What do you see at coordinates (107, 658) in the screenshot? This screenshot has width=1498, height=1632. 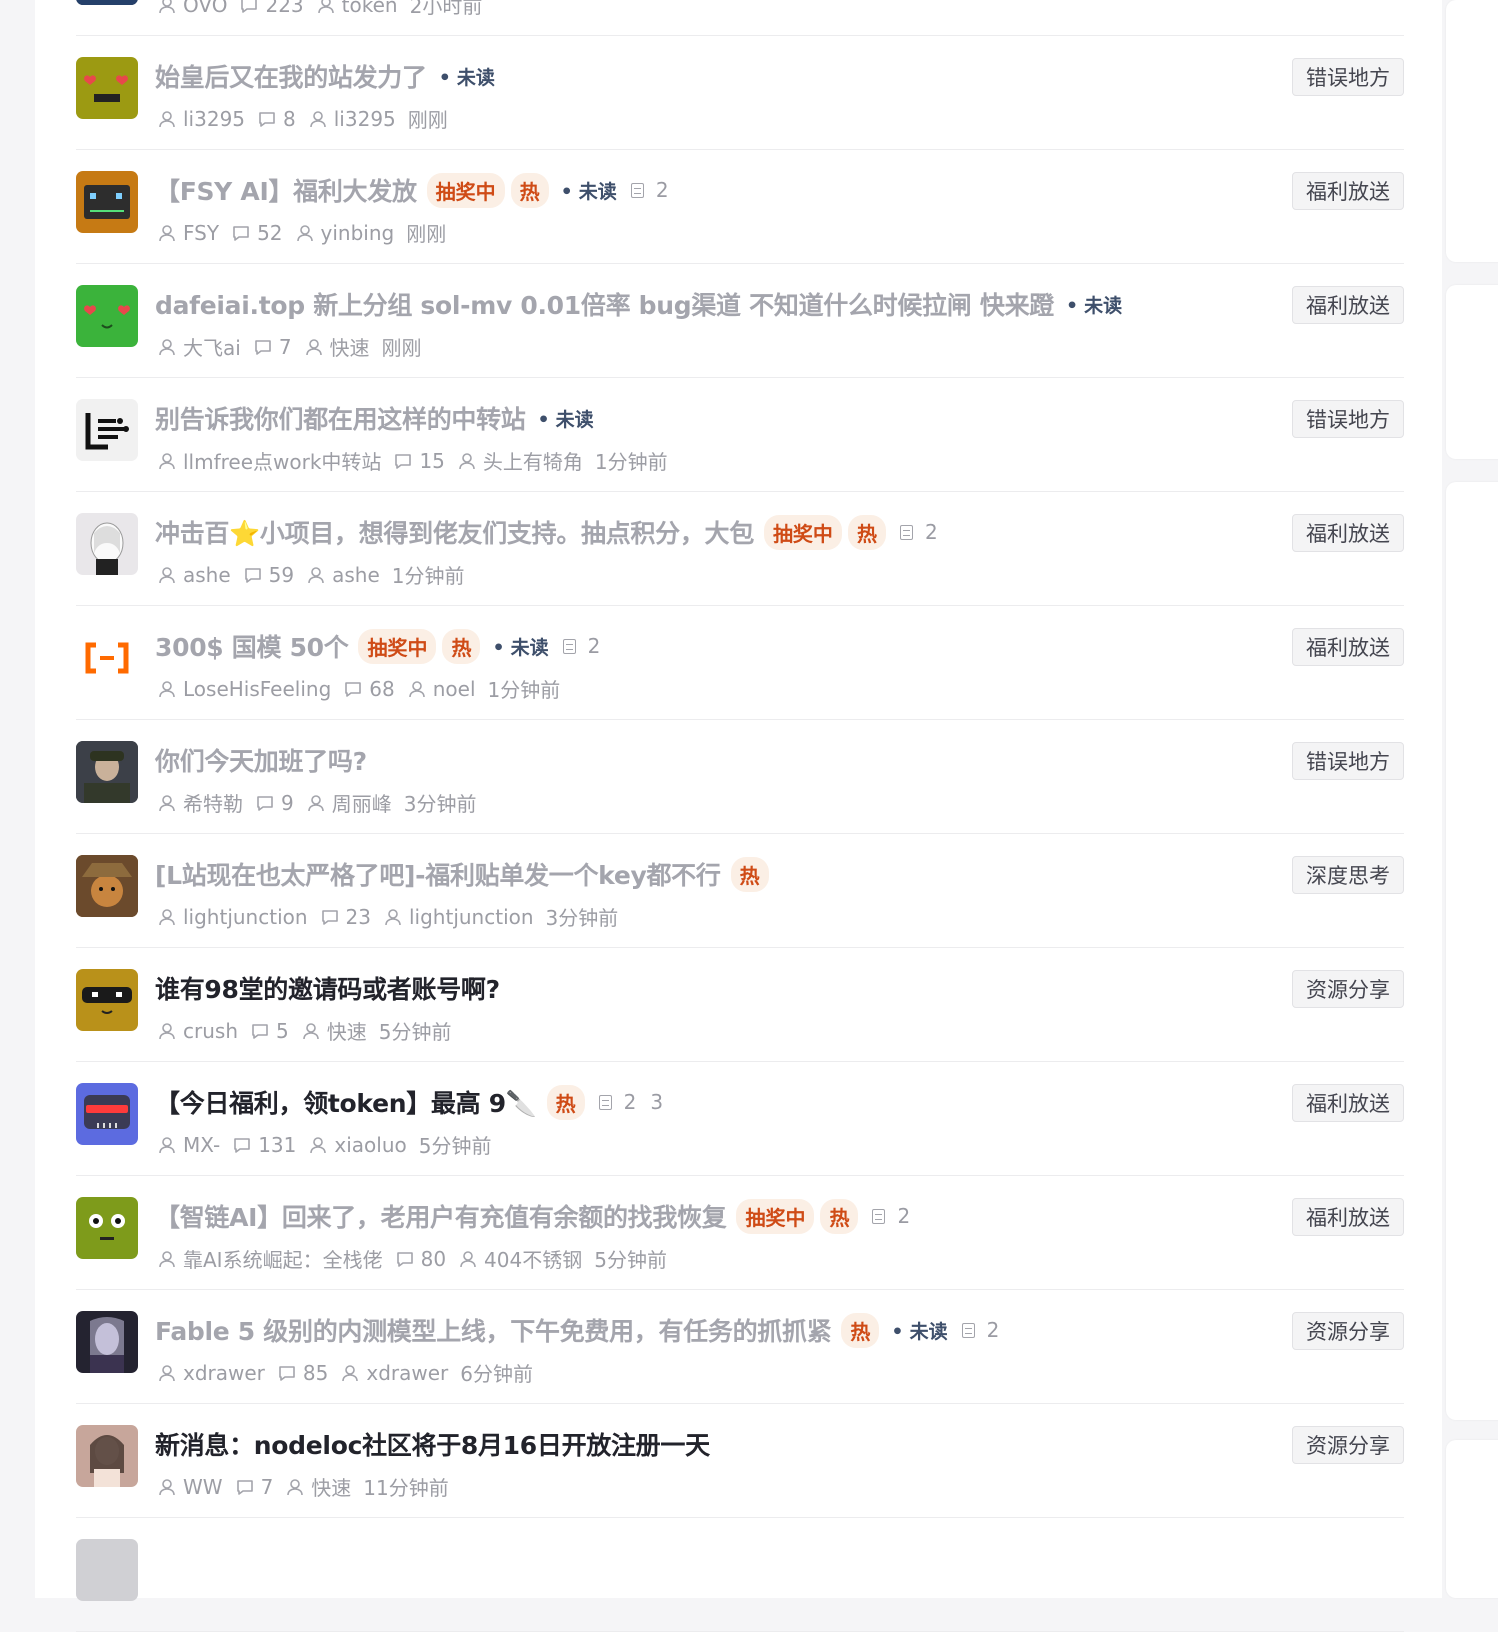 I see `aliyun-logo-avatar` at bounding box center [107, 658].